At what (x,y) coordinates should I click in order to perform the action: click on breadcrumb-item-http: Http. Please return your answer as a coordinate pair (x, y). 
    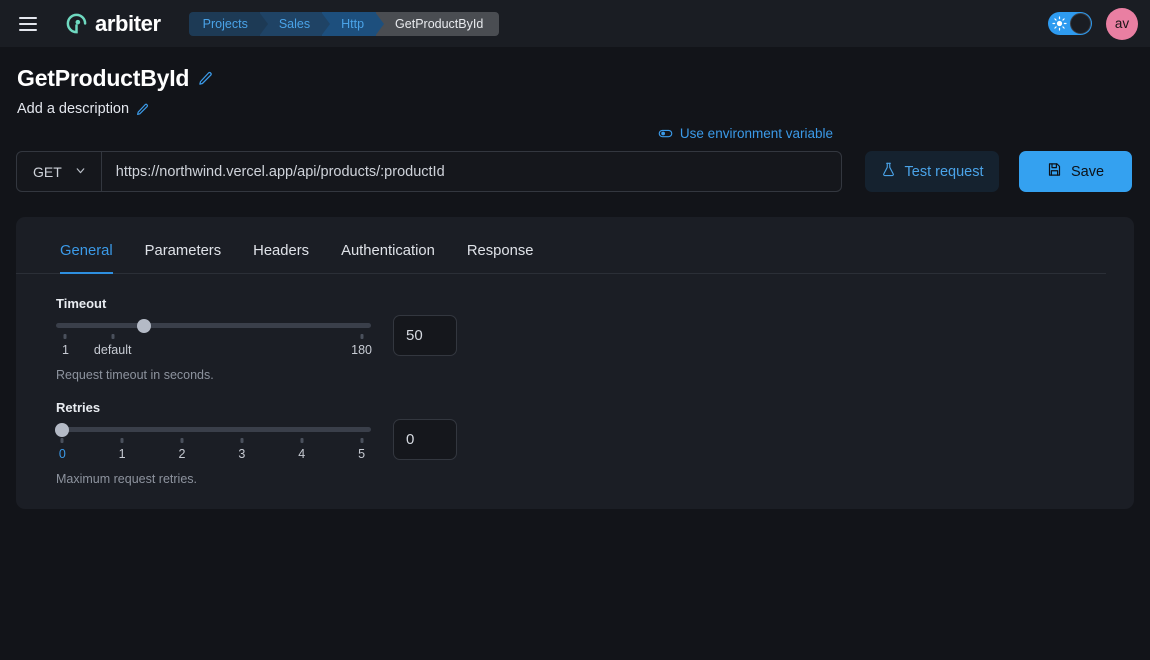
    Looking at the image, I should click on (353, 23).